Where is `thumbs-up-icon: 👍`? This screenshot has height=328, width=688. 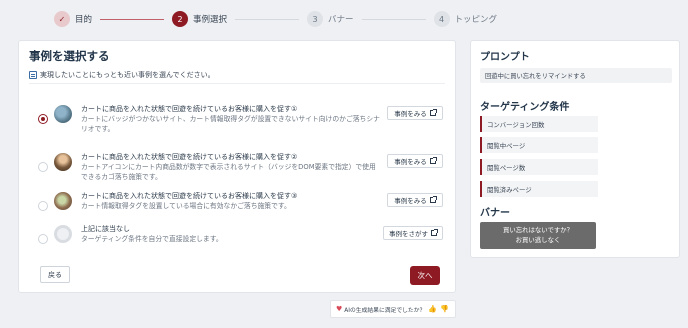 thumbs-up-icon: 👍 is located at coordinates (432, 309).